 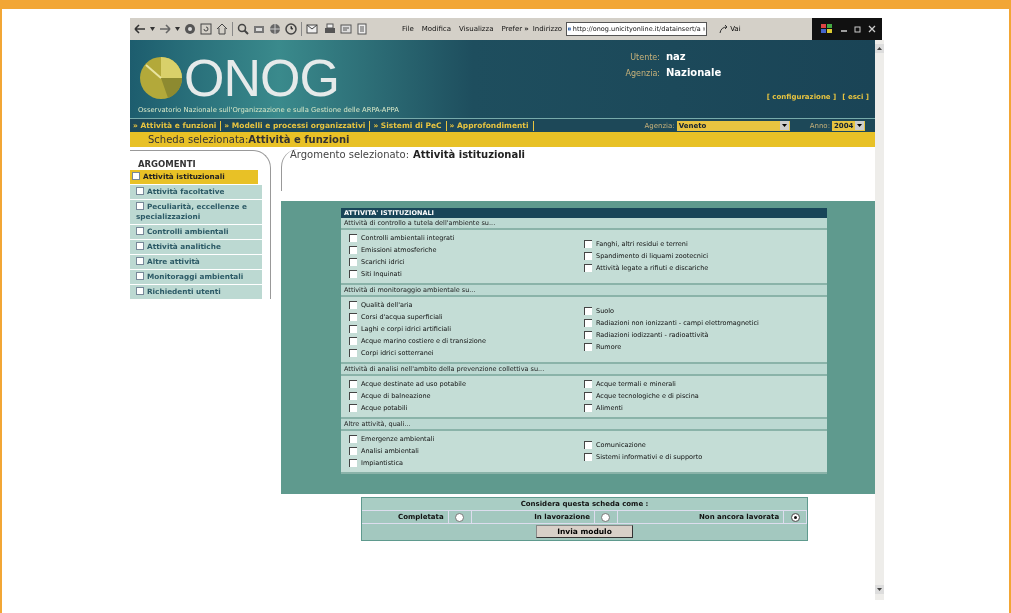 I want to click on search-icon, so click(x=243, y=29).